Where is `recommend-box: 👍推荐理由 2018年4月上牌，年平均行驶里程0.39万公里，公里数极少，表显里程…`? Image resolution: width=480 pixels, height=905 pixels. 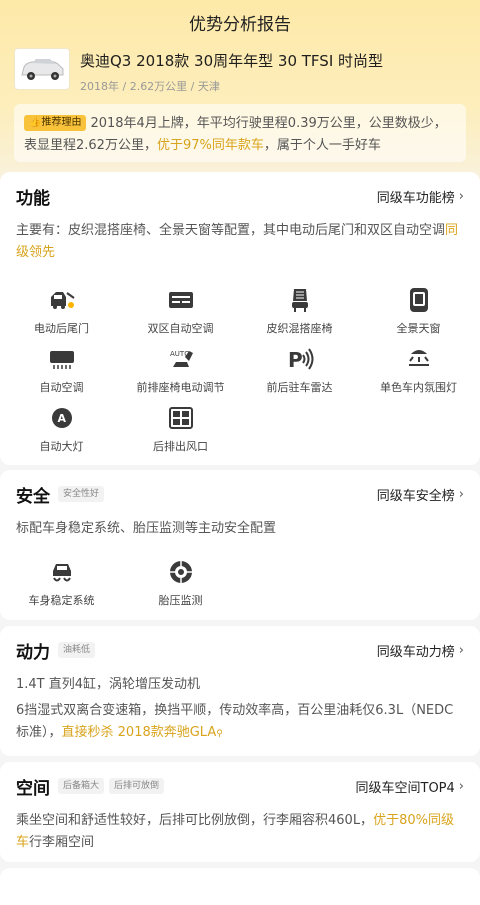
recommend-box: 👍推荐理由 2018年4月上牌，年平均行驶里程0.39万公里，公里数极少，表显里程… is located at coordinates (240, 133).